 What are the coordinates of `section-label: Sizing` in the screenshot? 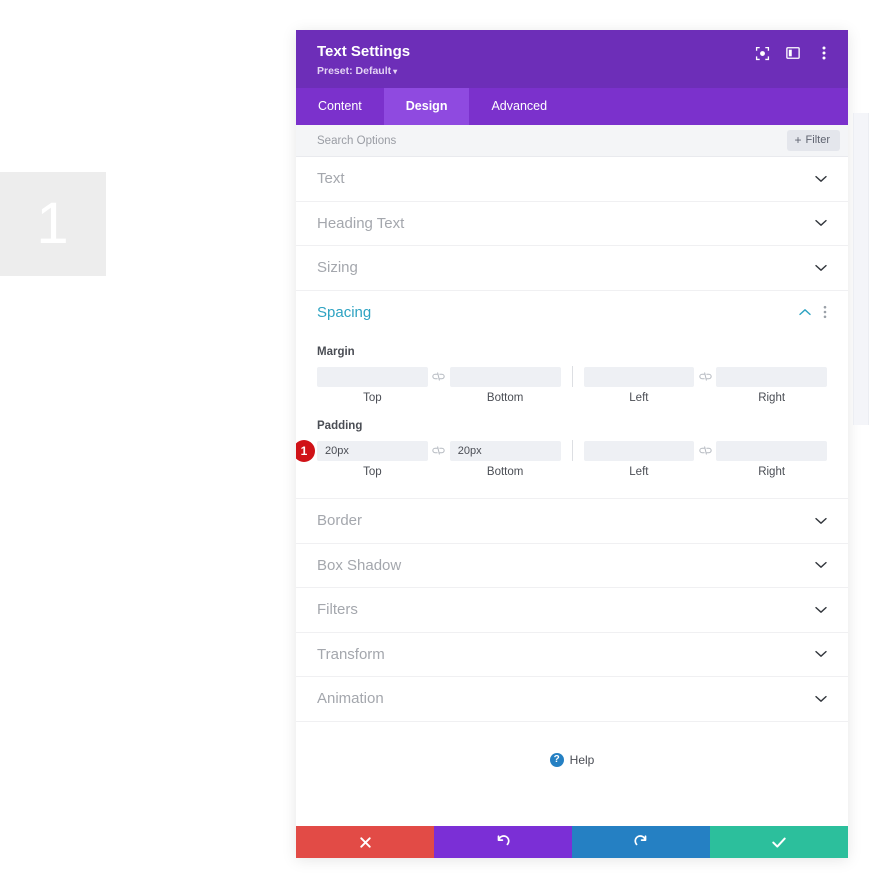 It's located at (337, 268).